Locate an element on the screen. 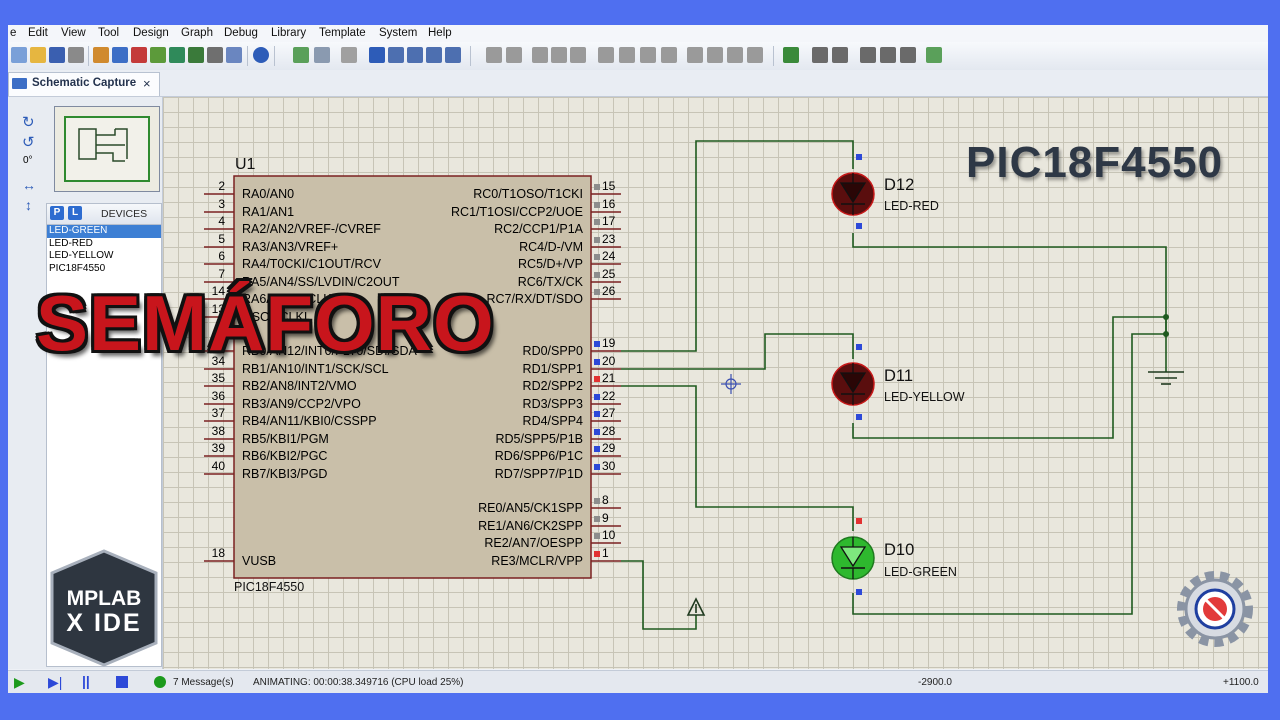 This screenshot has height=720, width=1280. property-assign-icon is located at coordinates (840, 55).